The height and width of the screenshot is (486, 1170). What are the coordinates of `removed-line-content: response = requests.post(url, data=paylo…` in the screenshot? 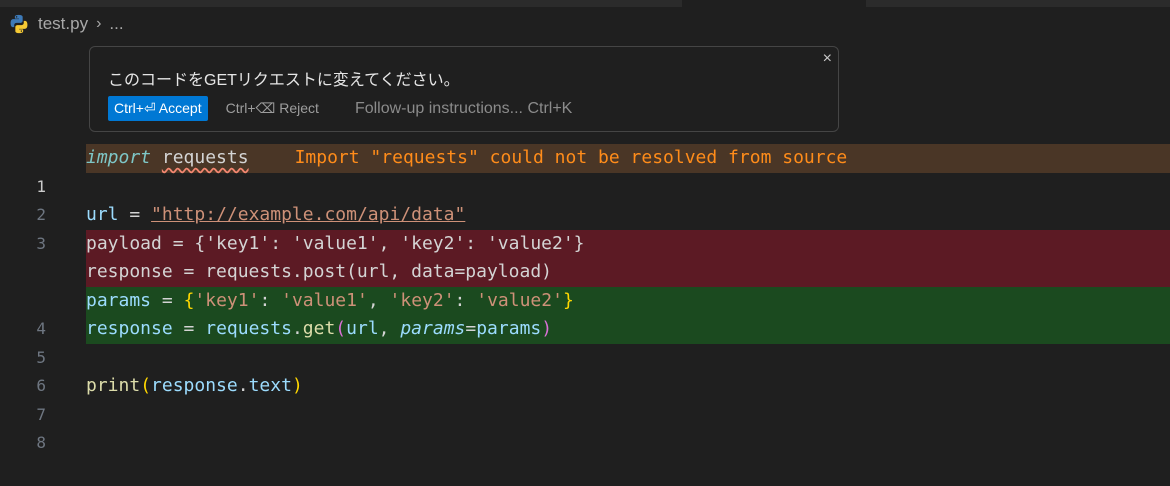 It's located at (628, 272).